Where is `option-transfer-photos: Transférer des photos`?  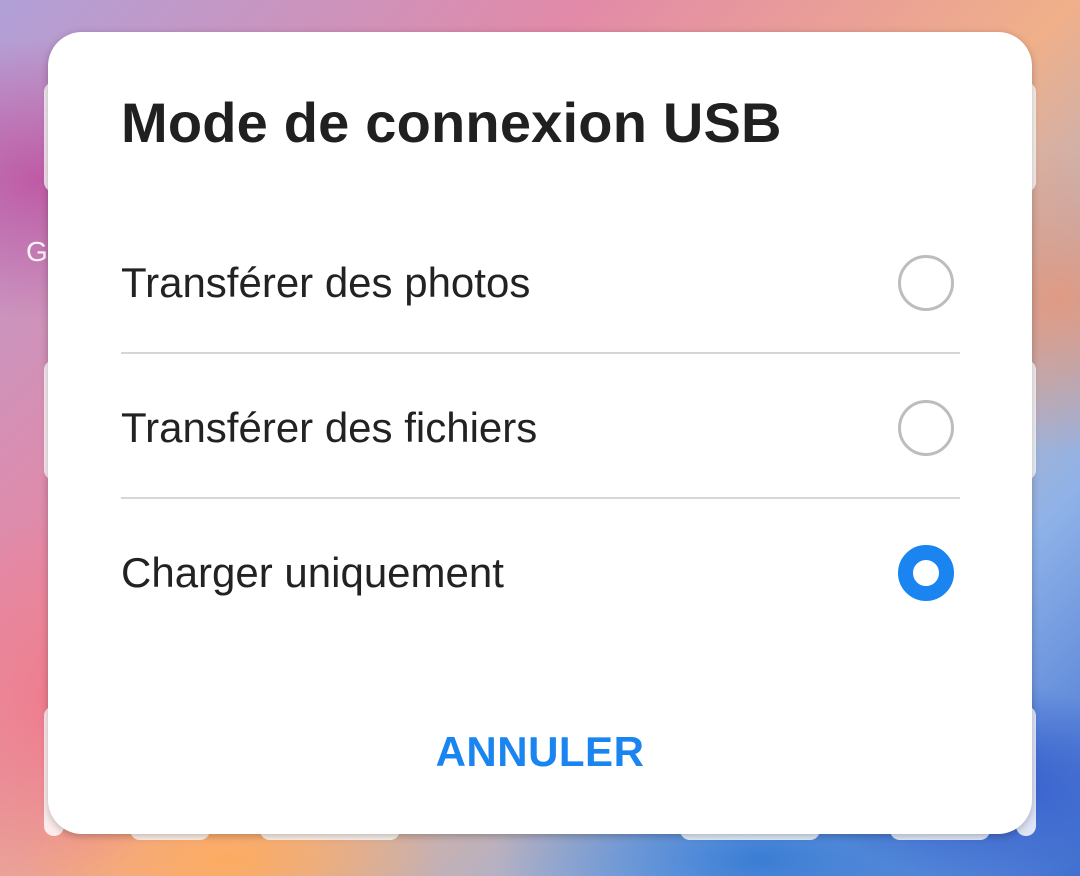 option-transfer-photos: Transférer des photos is located at coordinates (540, 282).